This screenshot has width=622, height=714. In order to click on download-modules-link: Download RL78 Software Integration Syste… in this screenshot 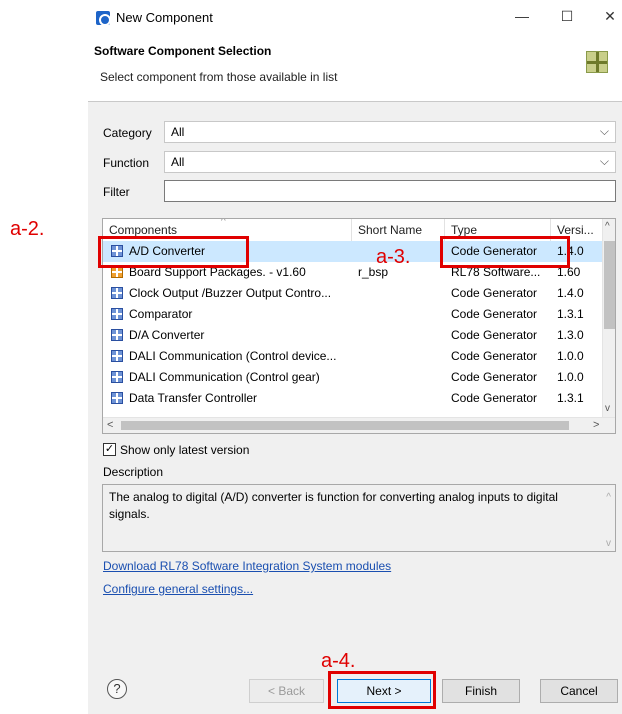, I will do `click(247, 566)`.